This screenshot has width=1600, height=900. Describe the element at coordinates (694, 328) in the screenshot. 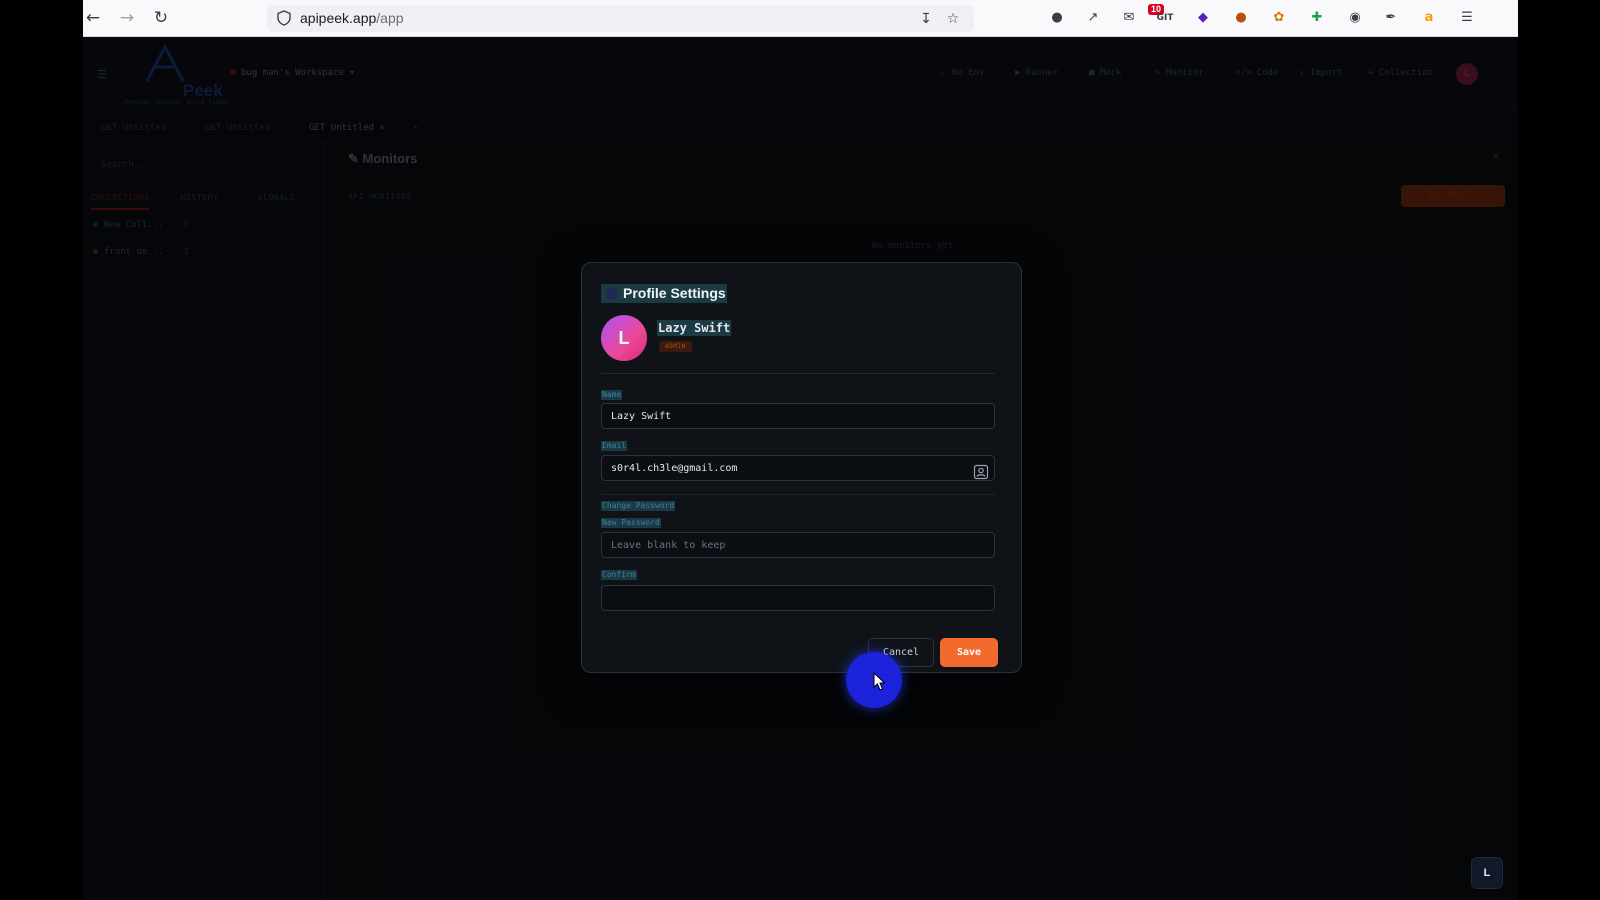

I see `profile-display-name: Lazy Swift` at that location.